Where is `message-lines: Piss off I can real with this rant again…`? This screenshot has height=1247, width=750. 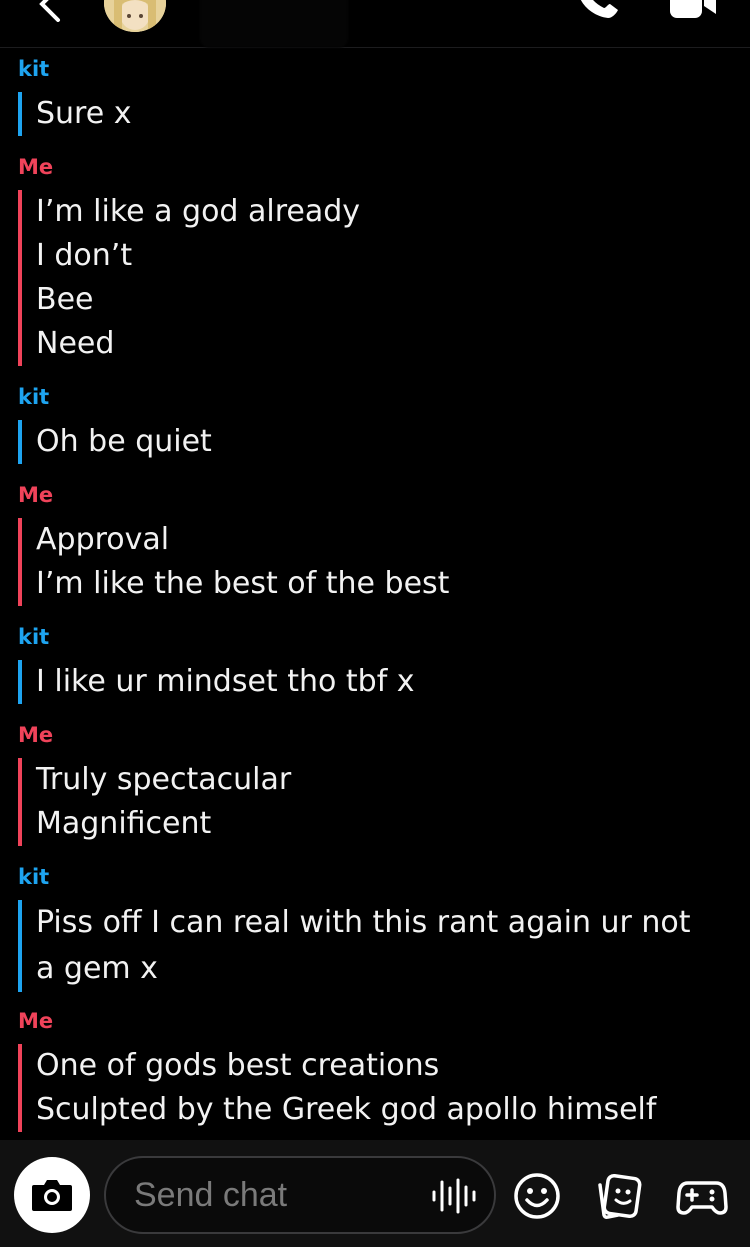 message-lines: Piss off I can real with this rant again… is located at coordinates (367, 946).